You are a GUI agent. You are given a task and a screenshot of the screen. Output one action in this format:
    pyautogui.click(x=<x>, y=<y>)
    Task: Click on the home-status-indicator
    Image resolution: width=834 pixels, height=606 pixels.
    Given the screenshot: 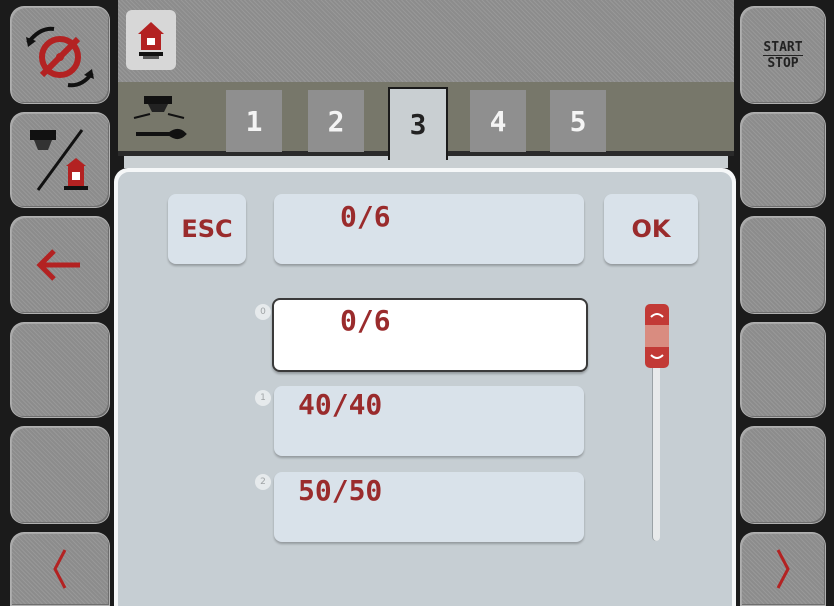 What is the action you would take?
    pyautogui.click(x=151, y=40)
    